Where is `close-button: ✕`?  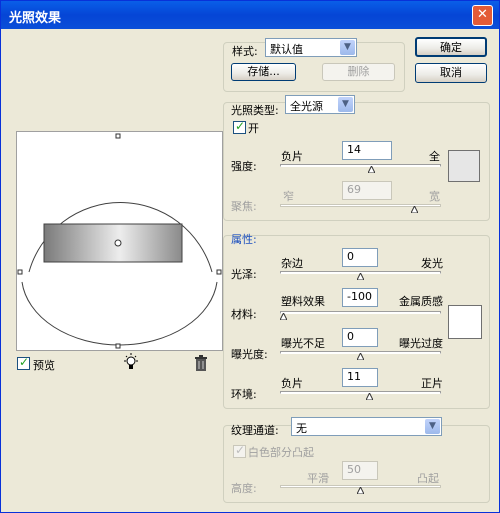 close-button: ✕ is located at coordinates (482, 15).